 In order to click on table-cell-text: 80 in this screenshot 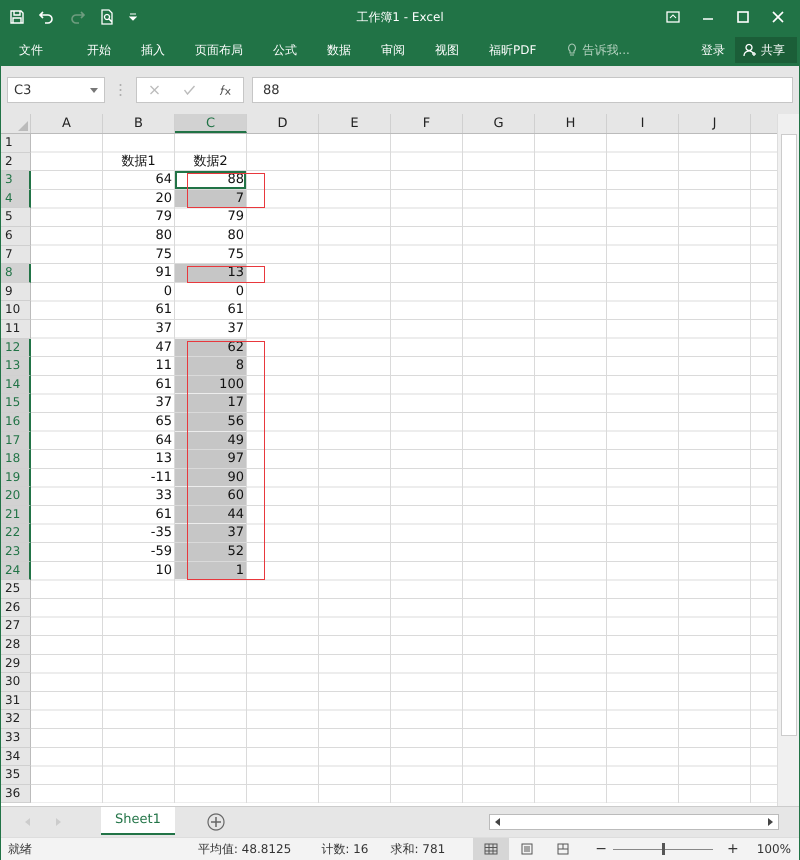, I will do `click(163, 235)`.